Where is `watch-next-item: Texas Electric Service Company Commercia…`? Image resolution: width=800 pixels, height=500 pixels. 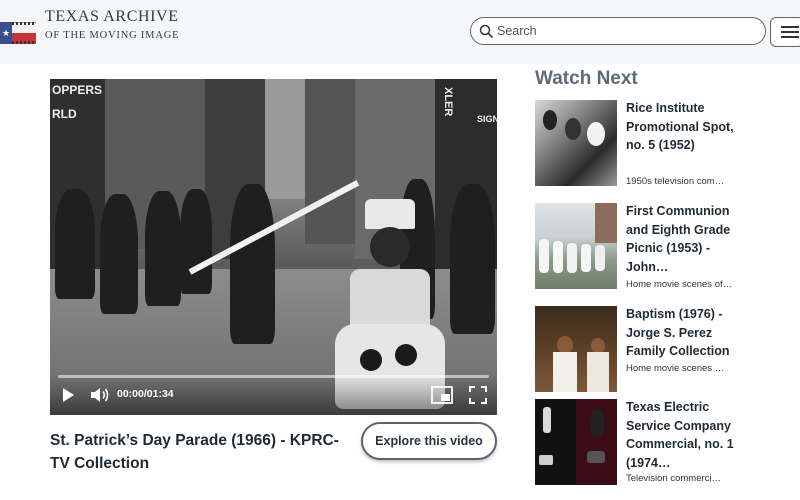 watch-next-item: Texas Electric Service Company Commercia… is located at coordinates (667, 443).